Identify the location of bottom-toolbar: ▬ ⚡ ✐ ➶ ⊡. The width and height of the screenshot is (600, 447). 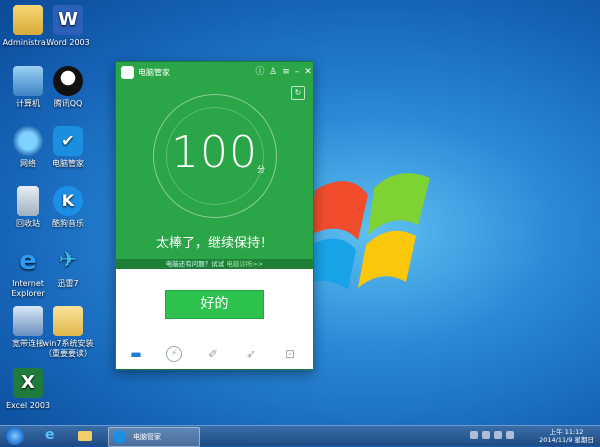
(214, 354).